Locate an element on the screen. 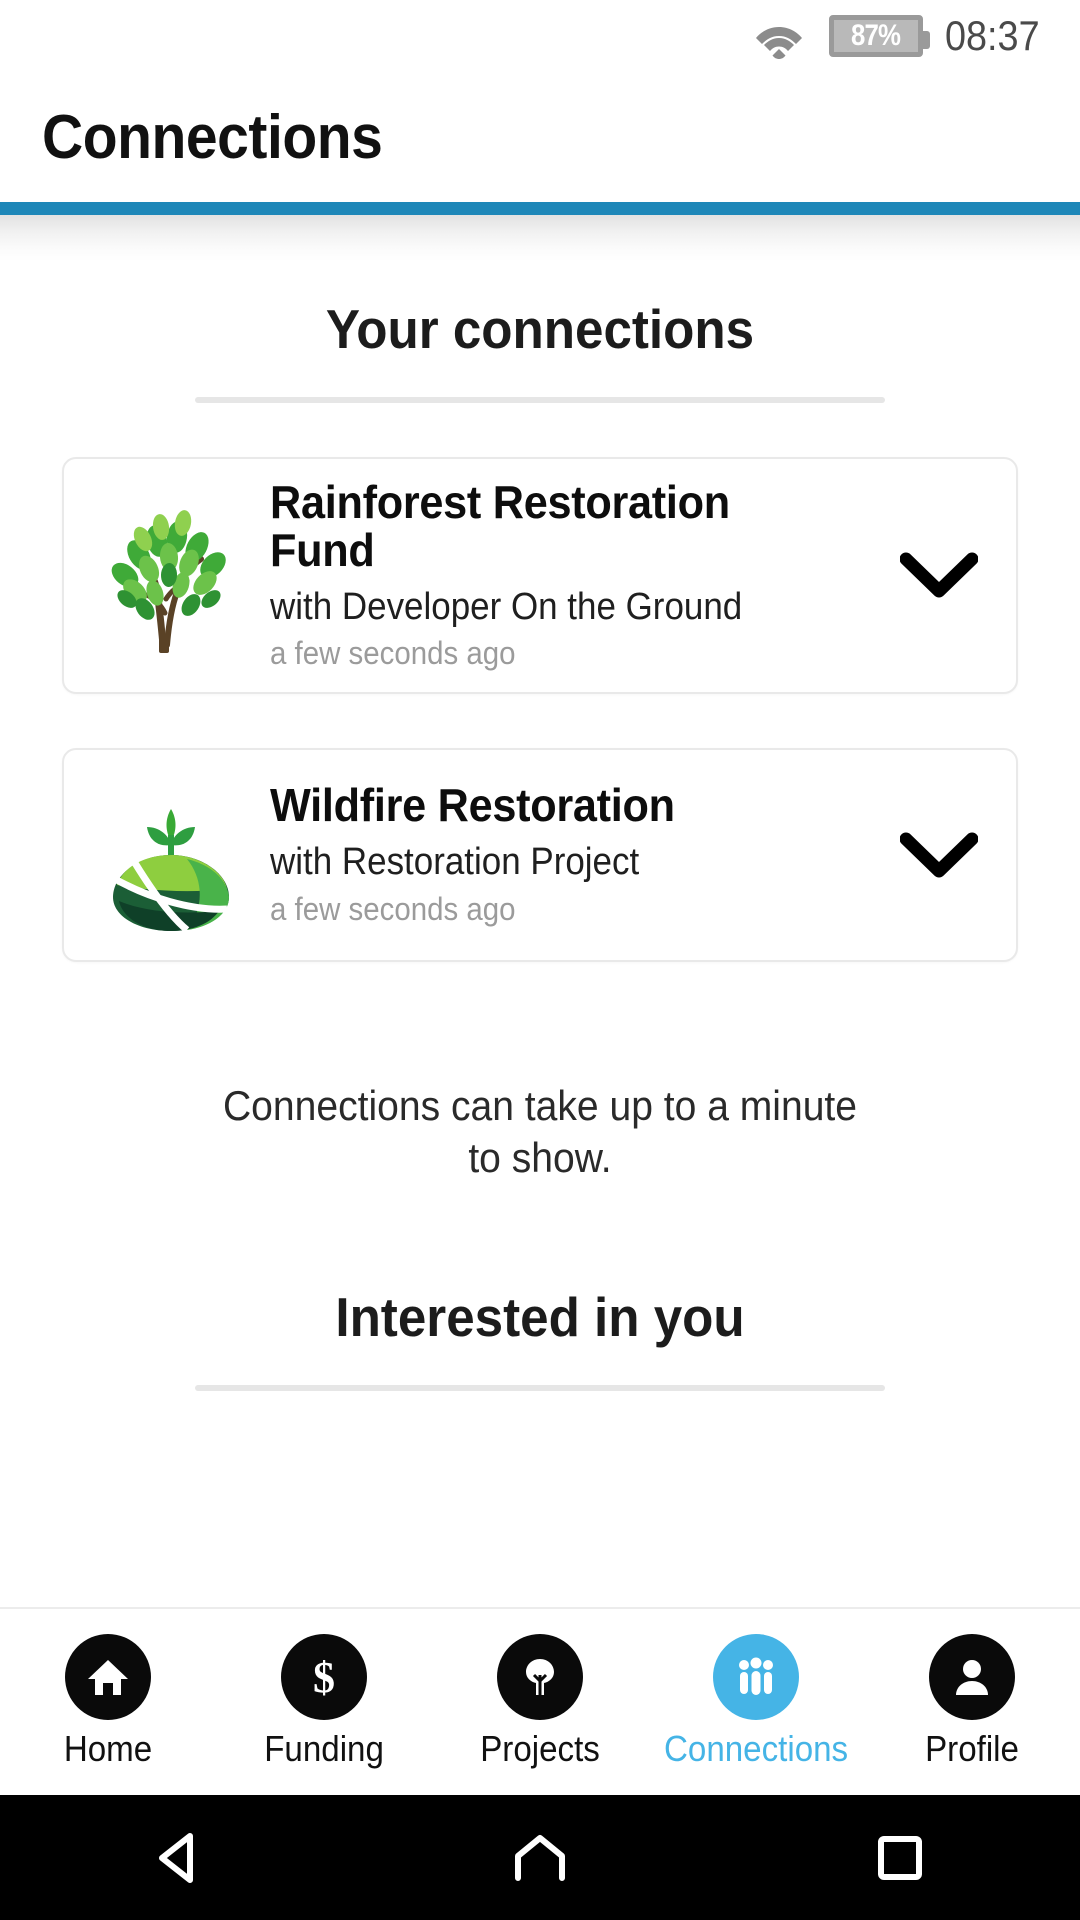 This screenshot has width=1080, height=1920. tab-profile: Profile is located at coordinates (972, 1702).